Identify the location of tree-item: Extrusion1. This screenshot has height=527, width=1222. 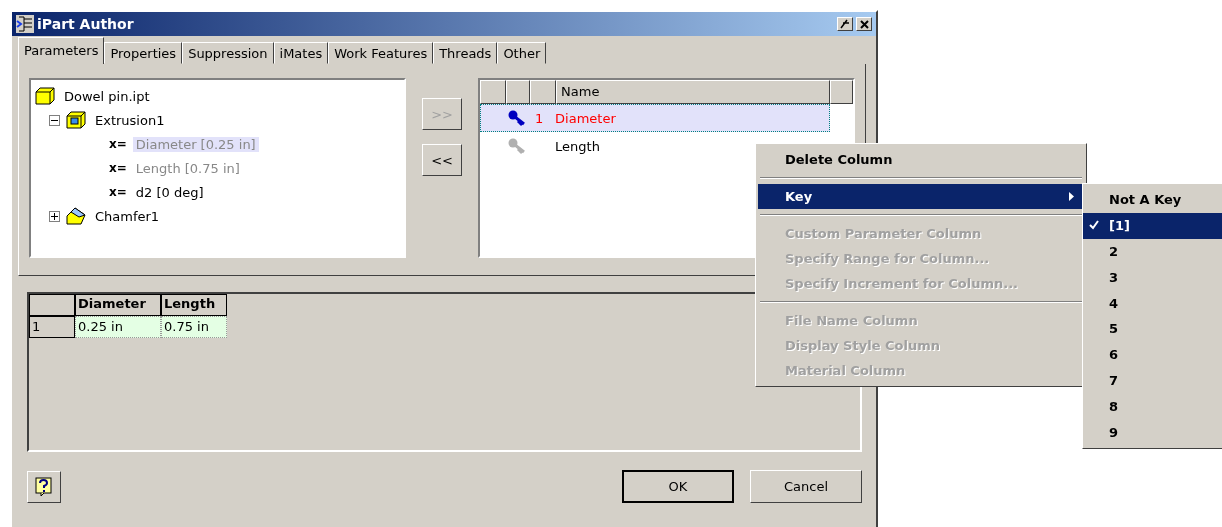
(130, 120).